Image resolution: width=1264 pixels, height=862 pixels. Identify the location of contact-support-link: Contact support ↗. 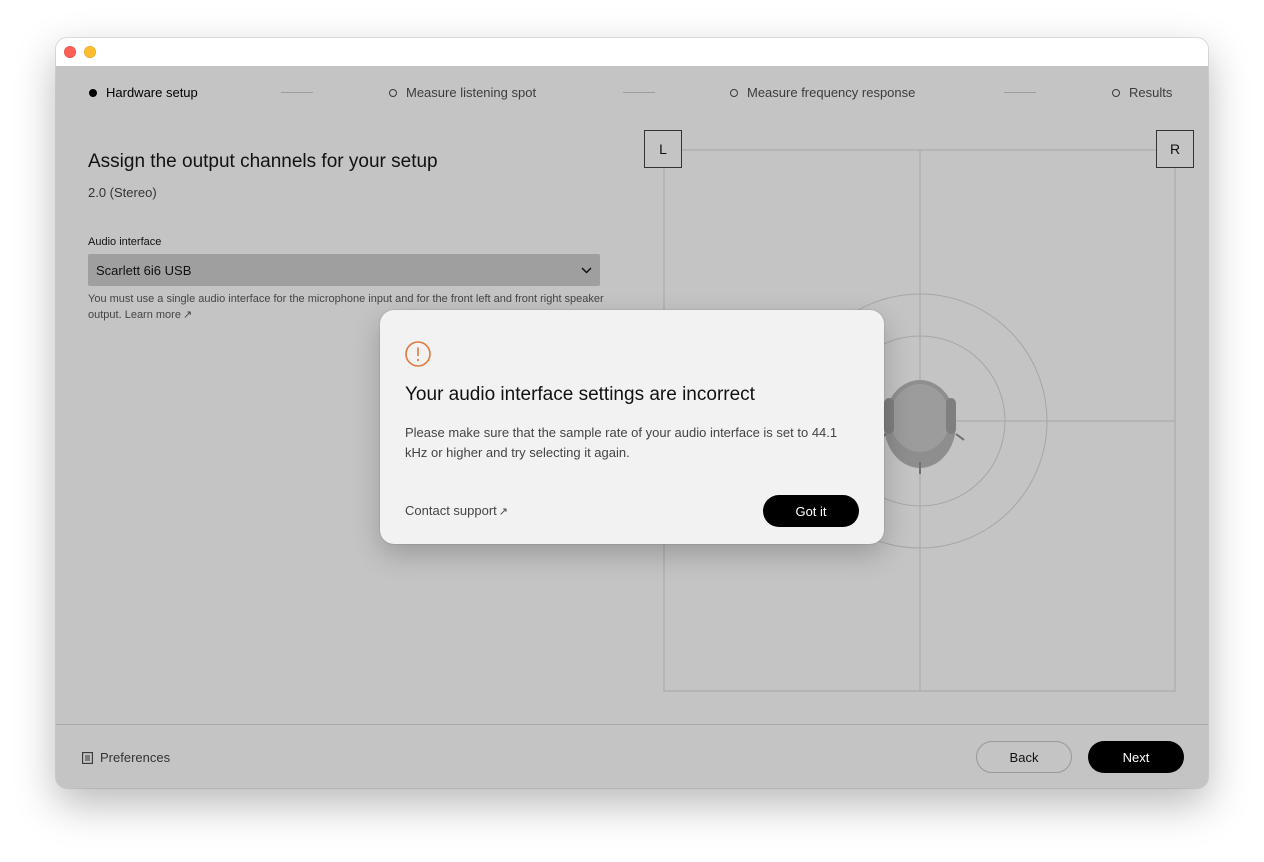
(456, 510).